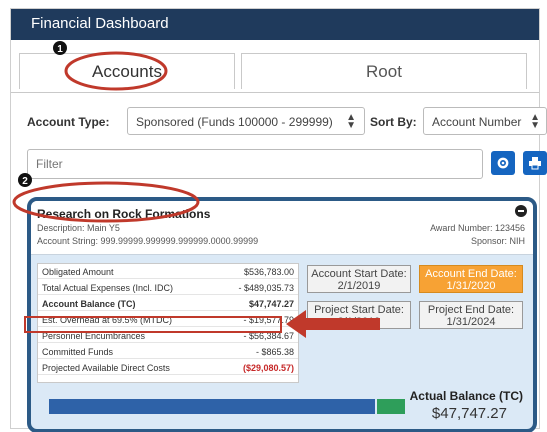  I want to click on card-description: Description: Main Y5, so click(78, 228).